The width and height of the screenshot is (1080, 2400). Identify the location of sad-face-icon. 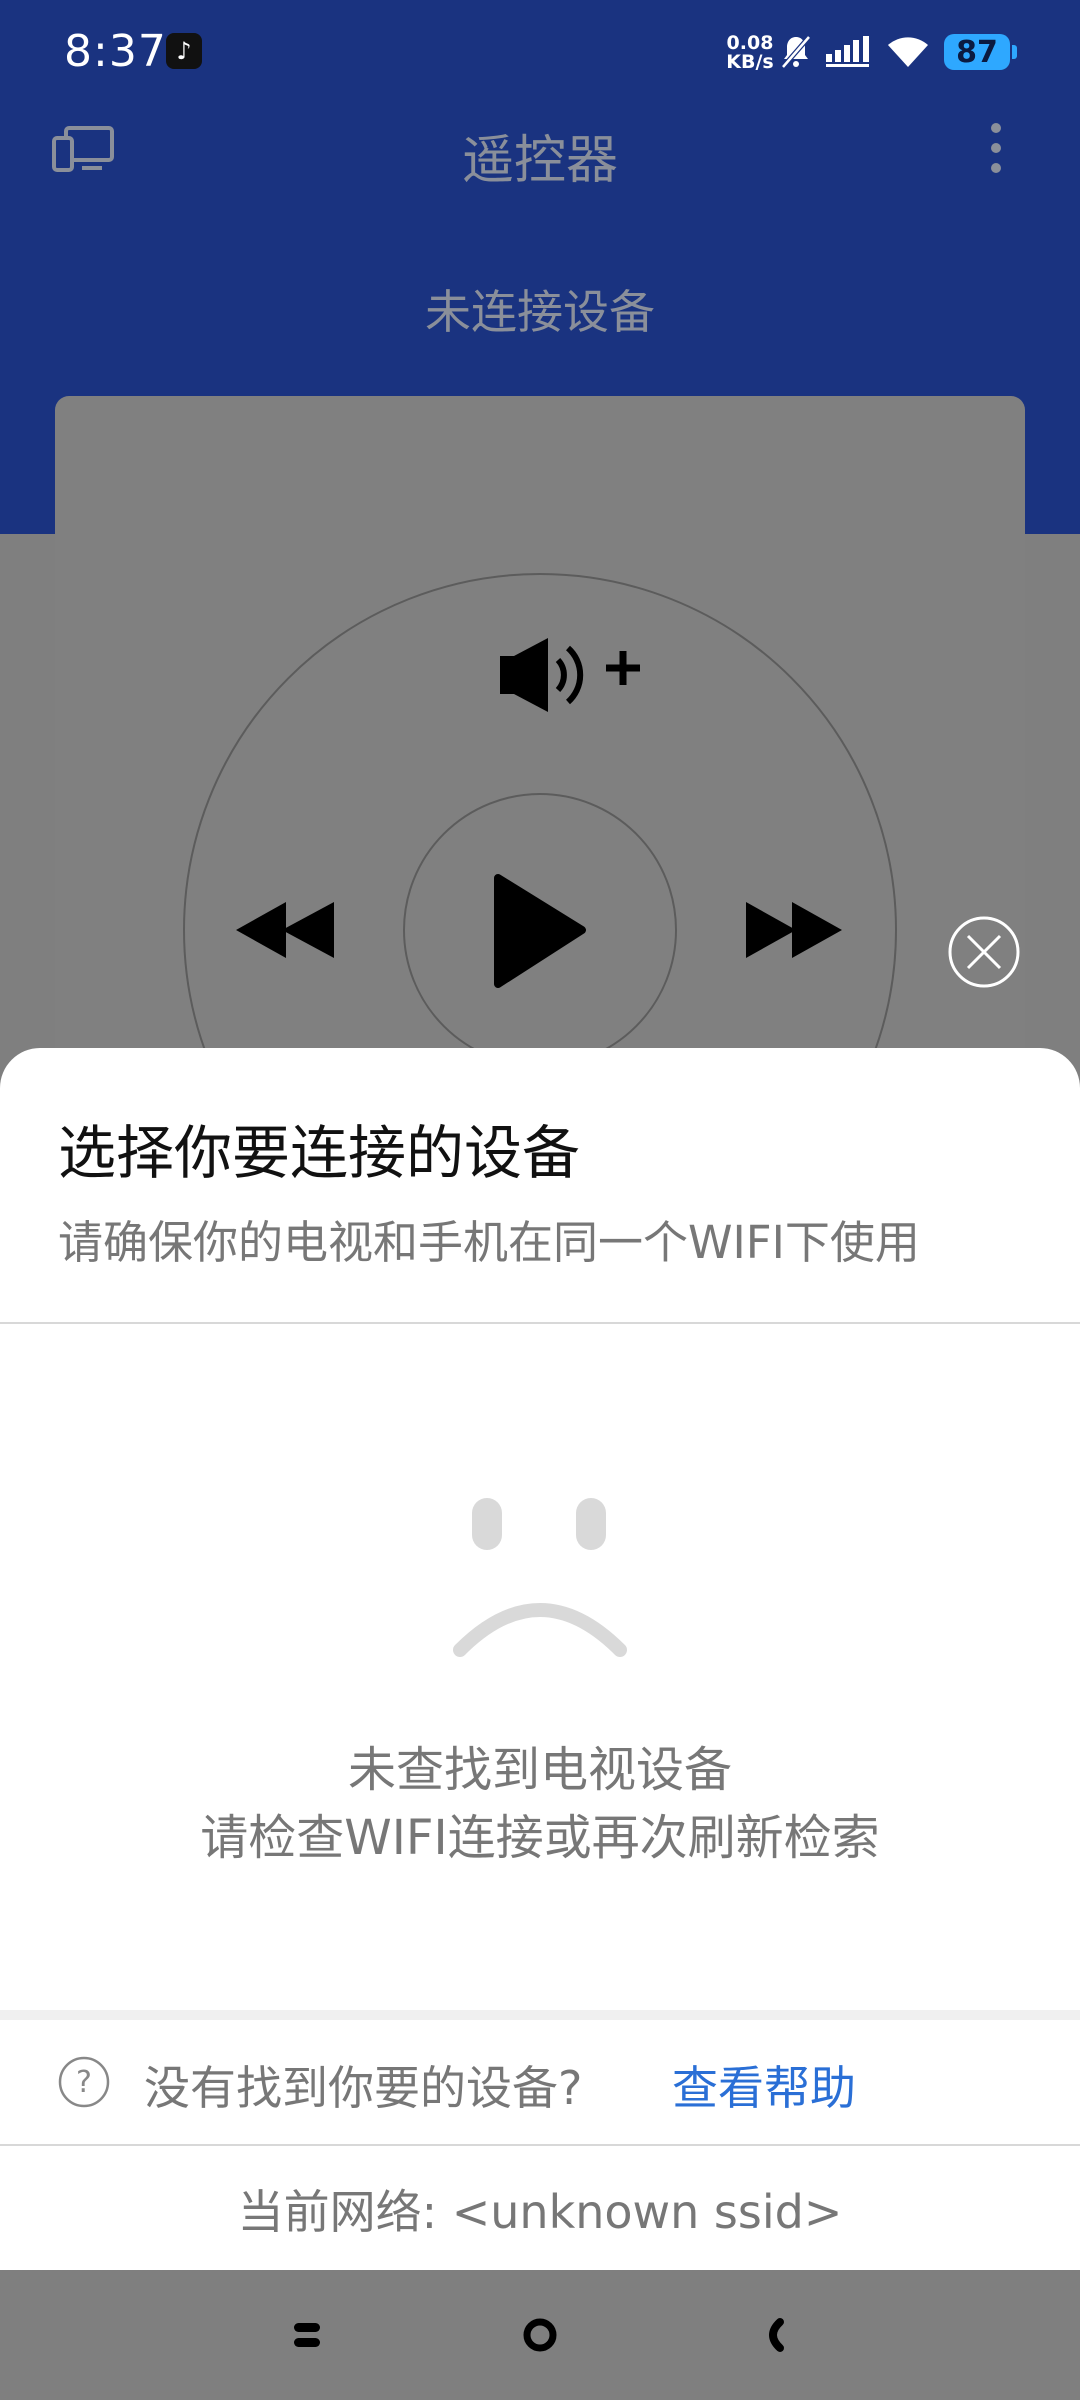
(540, 1577).